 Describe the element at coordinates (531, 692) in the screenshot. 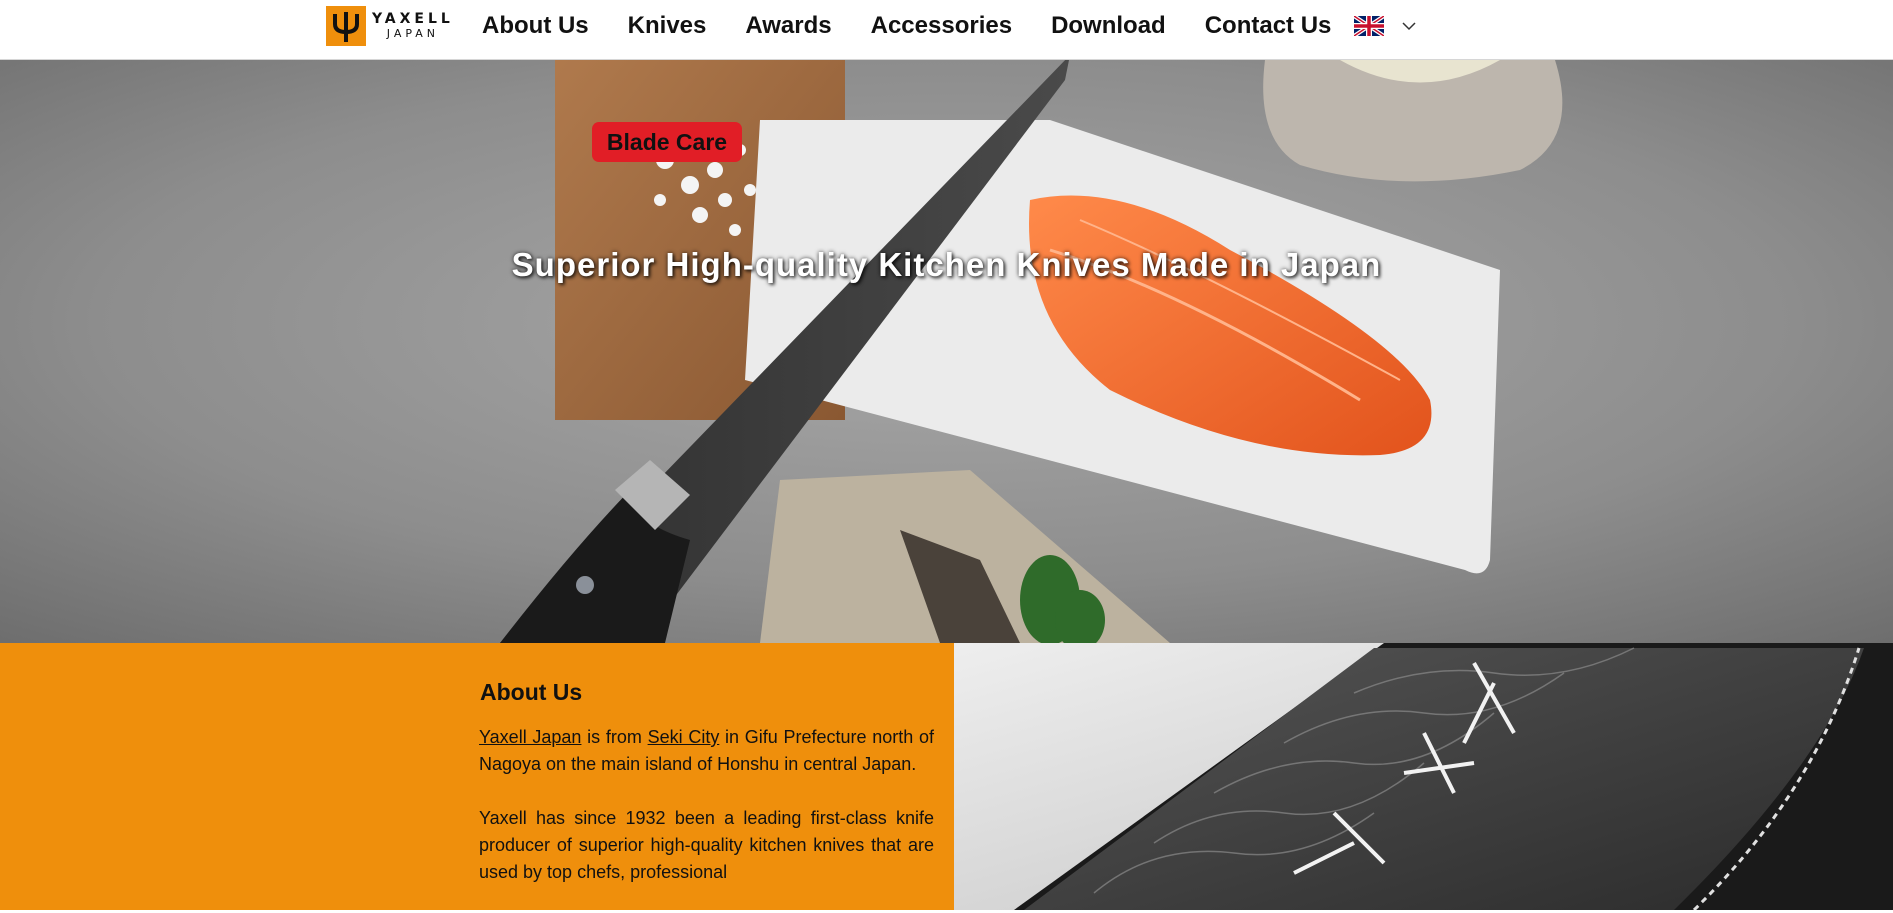

I see `about-title: About Us` at that location.